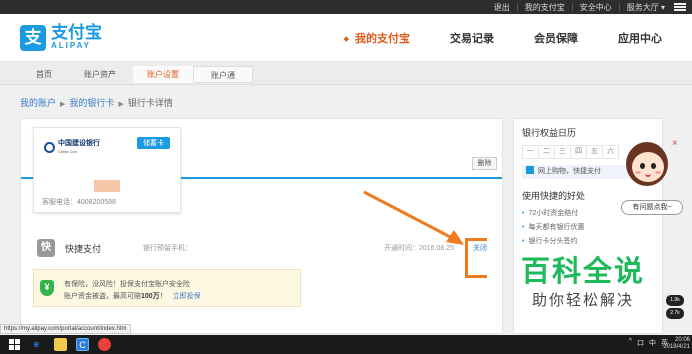 Image resolution: width=692 pixels, height=354 pixels. I want to click on watermark: 百科全说 助你轻松解决, so click(583, 292).